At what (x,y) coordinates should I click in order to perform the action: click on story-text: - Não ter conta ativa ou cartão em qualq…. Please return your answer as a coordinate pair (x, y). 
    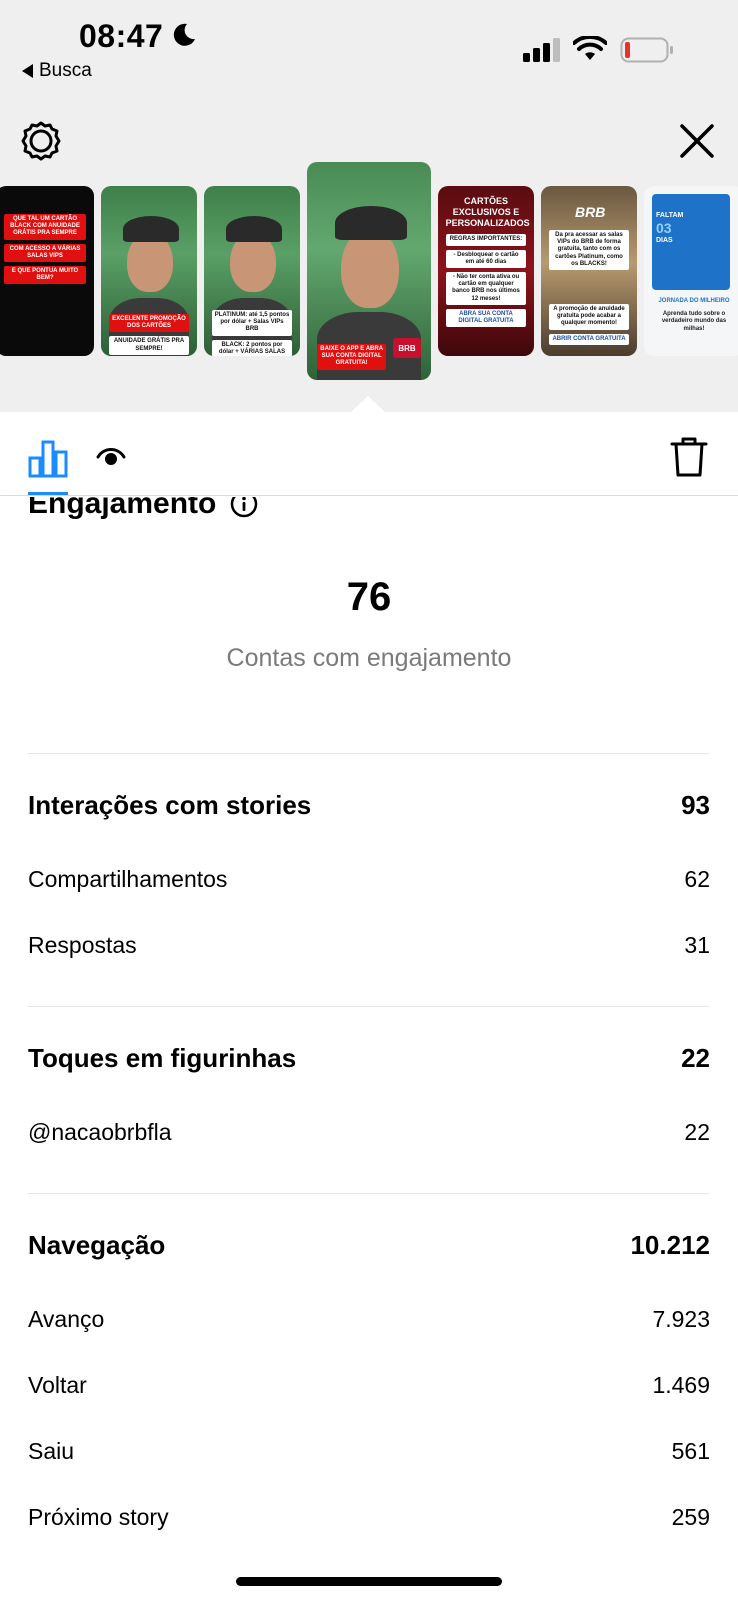
    Looking at the image, I should click on (486, 288).